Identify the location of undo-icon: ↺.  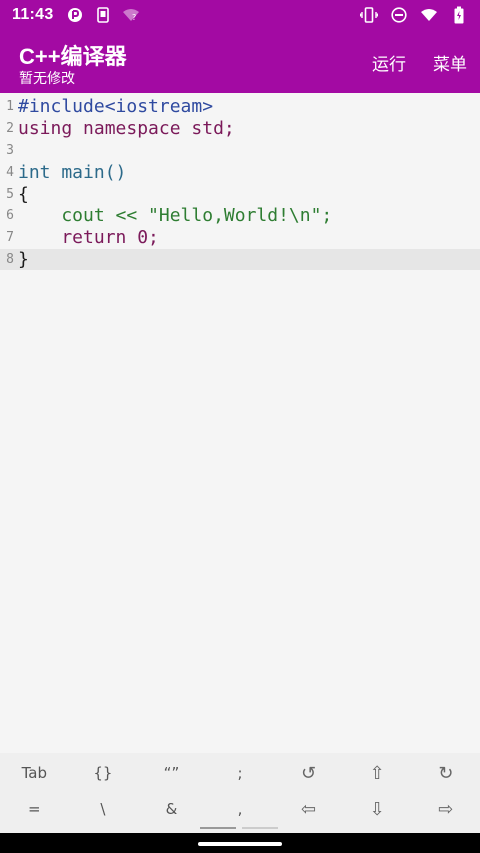
(308, 773).